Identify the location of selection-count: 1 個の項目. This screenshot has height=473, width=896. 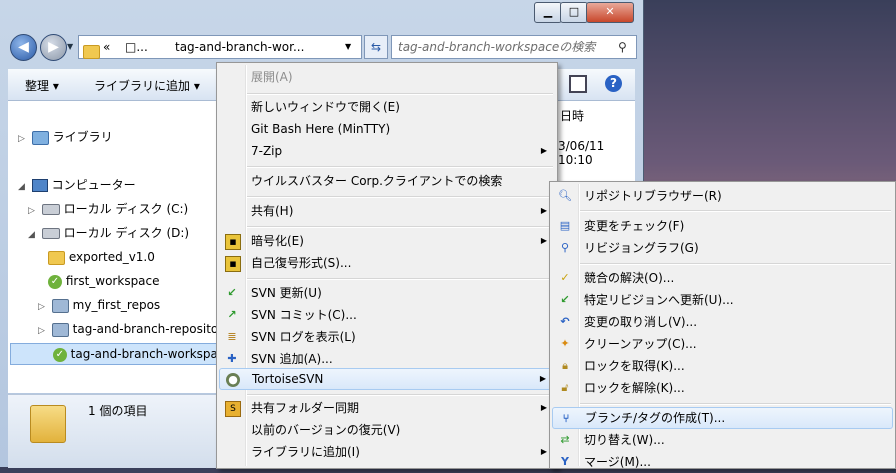
(118, 411).